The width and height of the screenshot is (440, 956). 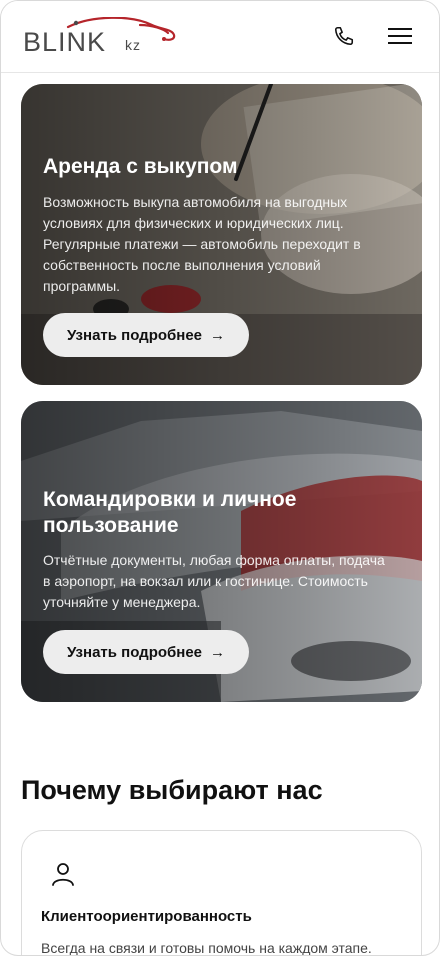 I want to click on section-title-why-us: Почему выбирают нас, so click(x=172, y=790).